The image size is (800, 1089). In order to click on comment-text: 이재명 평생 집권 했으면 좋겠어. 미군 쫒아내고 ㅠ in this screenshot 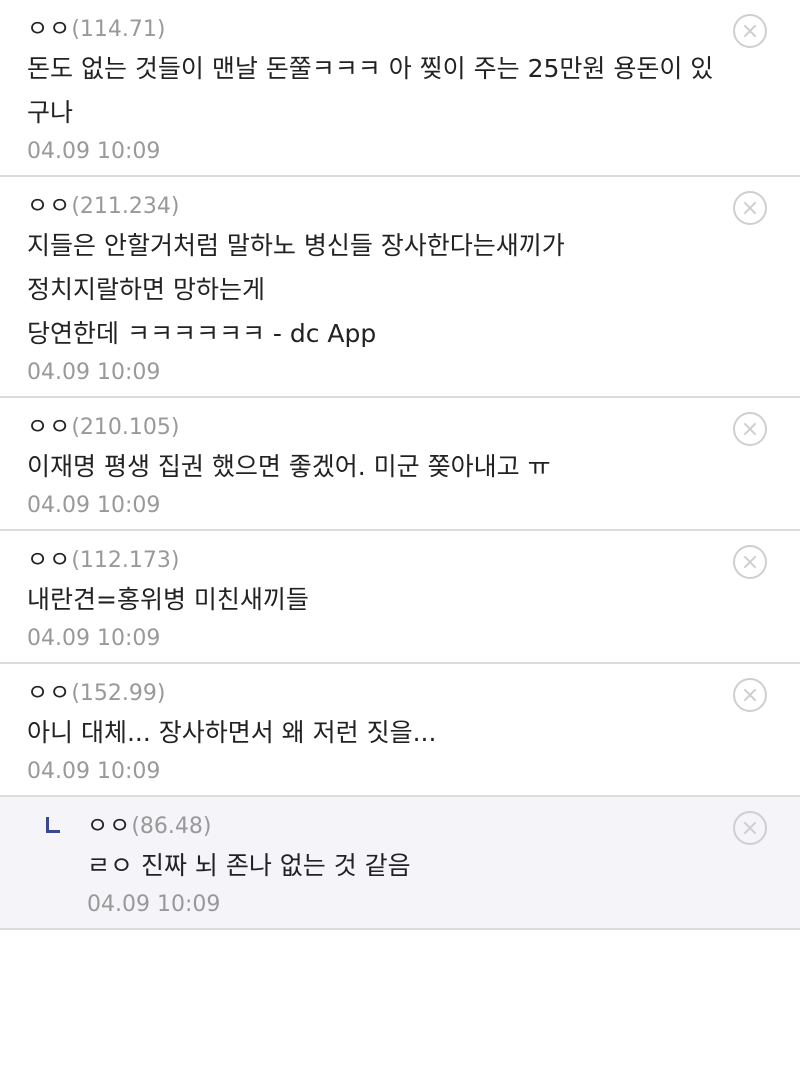, I will do `click(373, 466)`.